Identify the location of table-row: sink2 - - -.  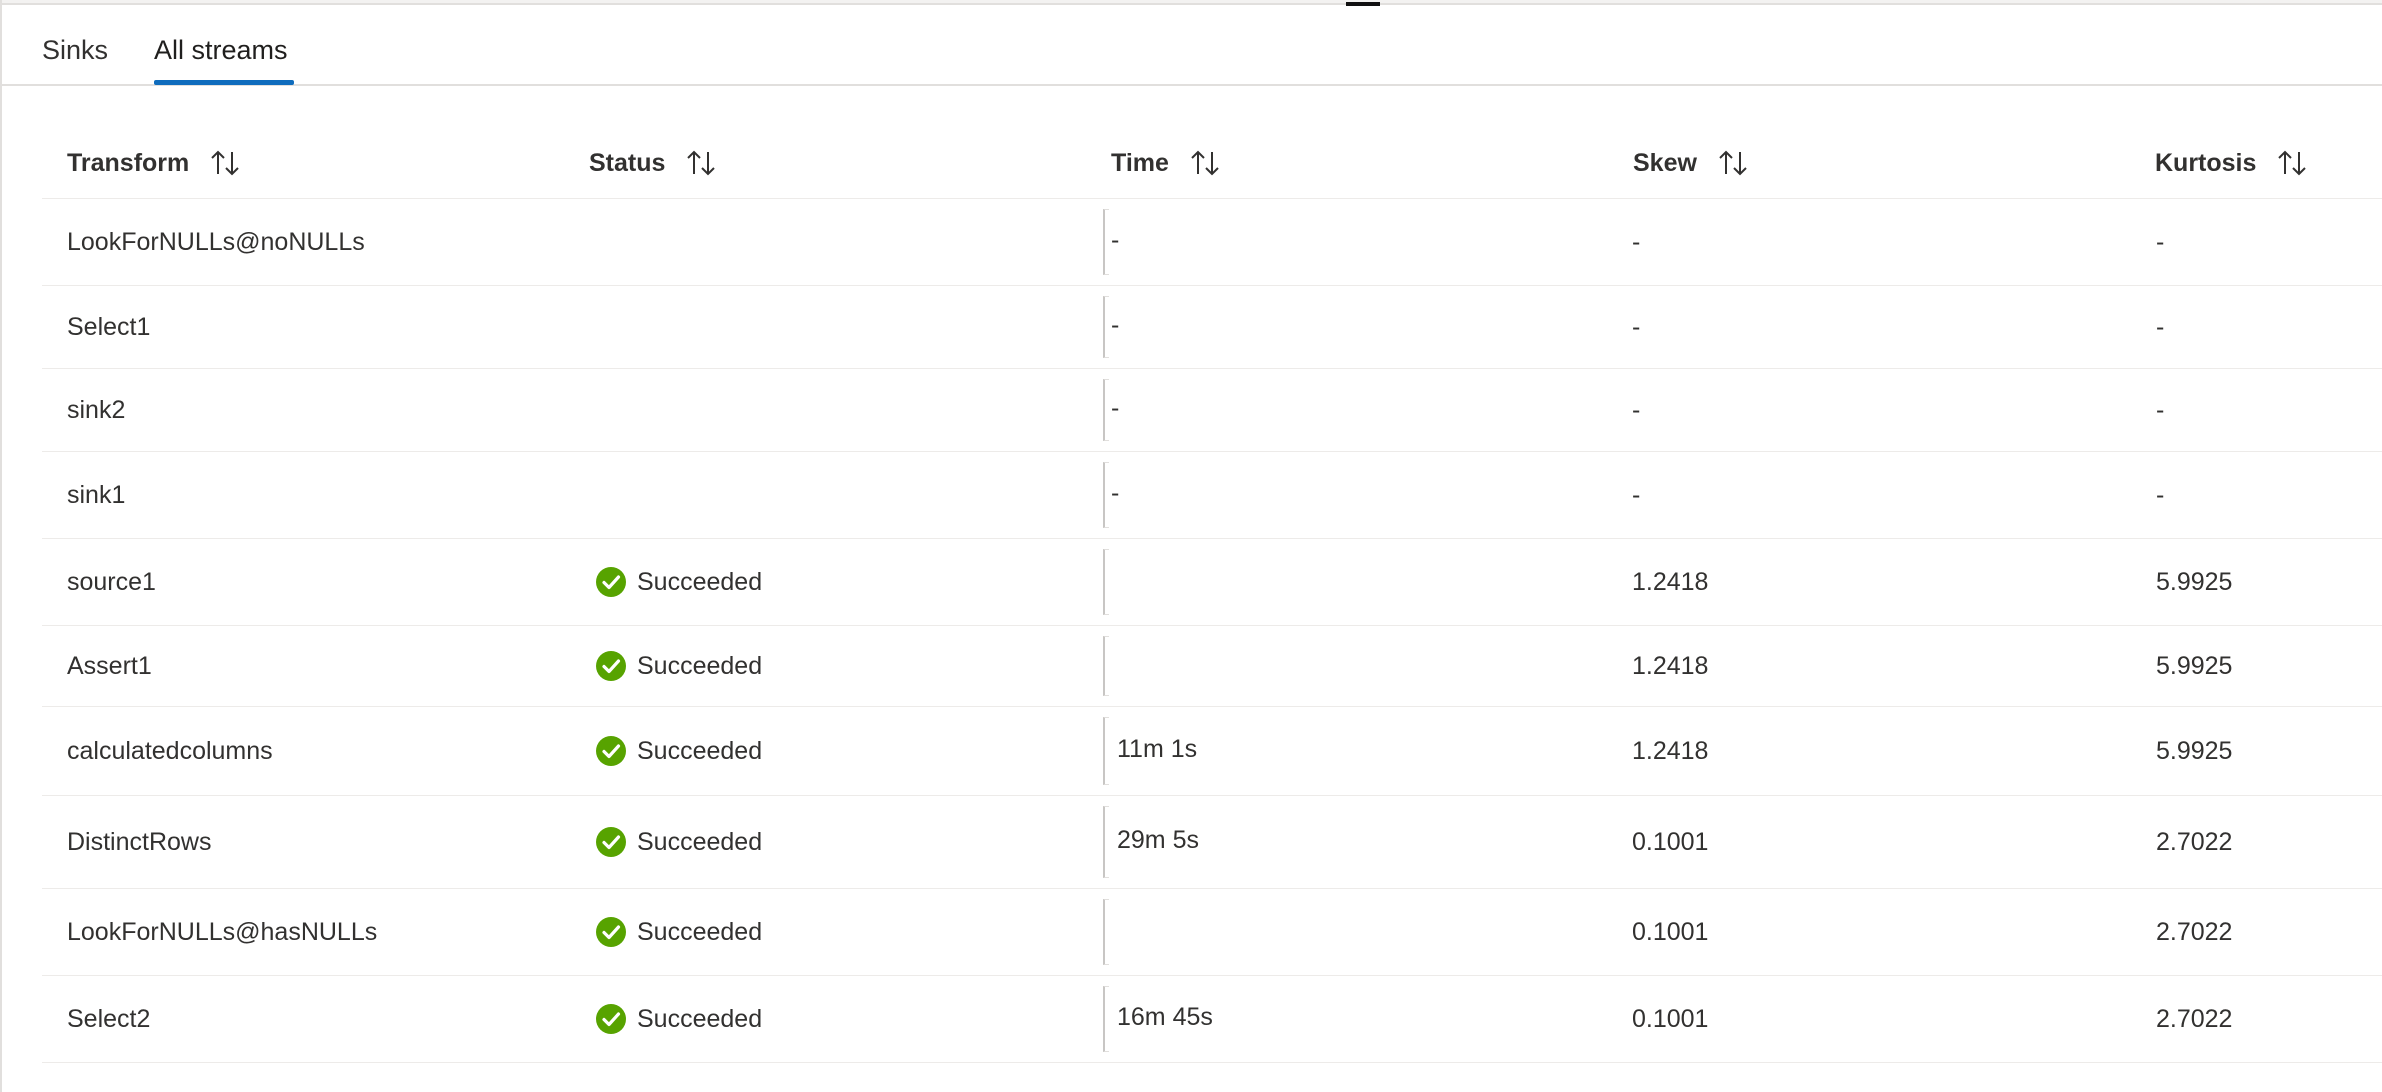
(1212, 410).